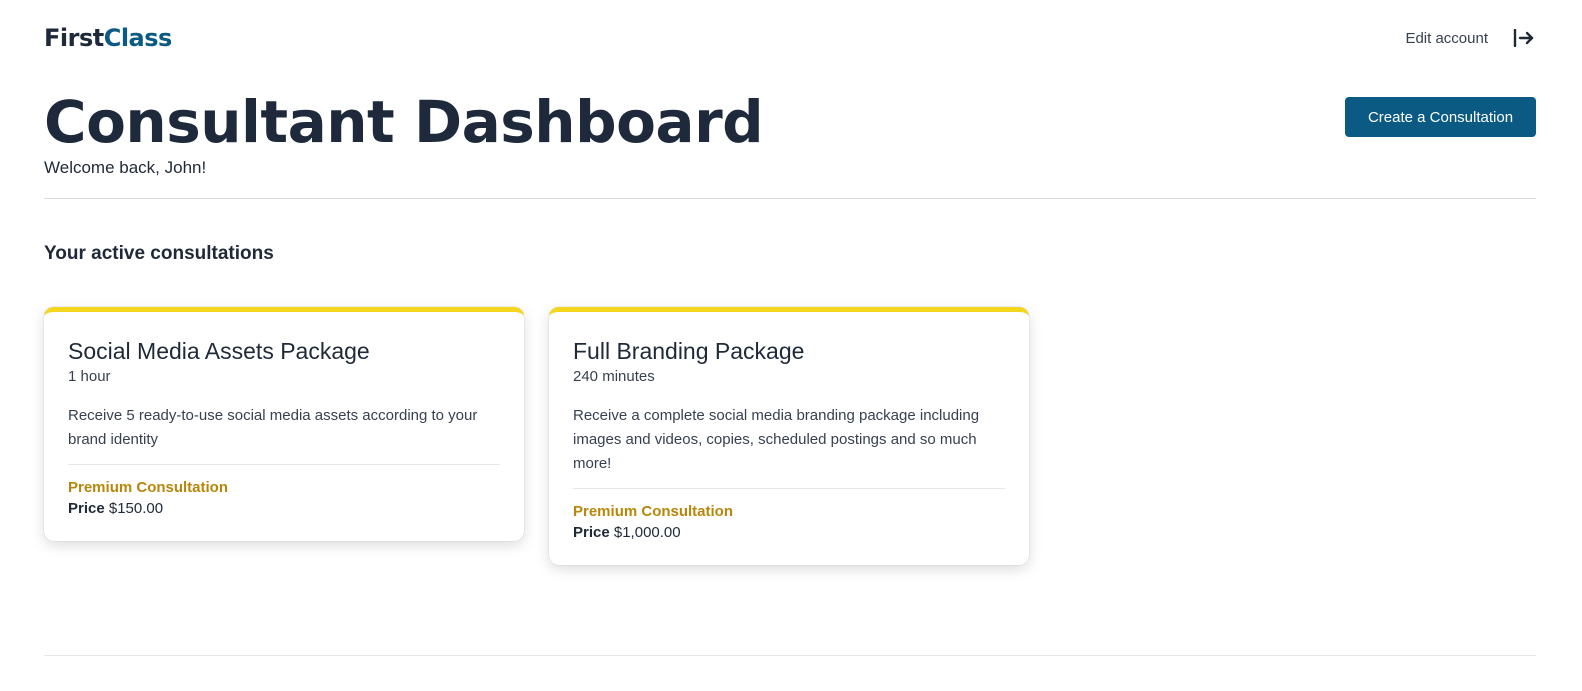  What do you see at coordinates (1446, 38) in the screenshot?
I see `edit-account-link: Edit account` at bounding box center [1446, 38].